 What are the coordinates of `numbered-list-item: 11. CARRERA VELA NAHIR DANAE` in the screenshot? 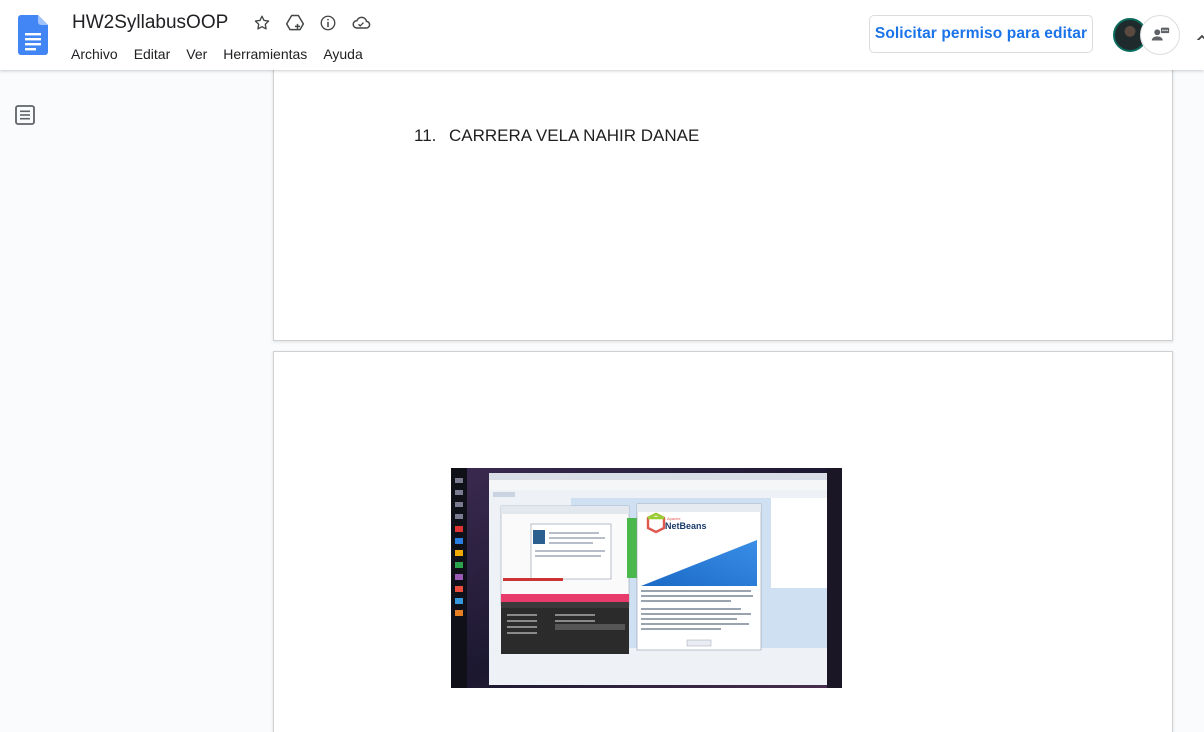 It's located at (556, 136).